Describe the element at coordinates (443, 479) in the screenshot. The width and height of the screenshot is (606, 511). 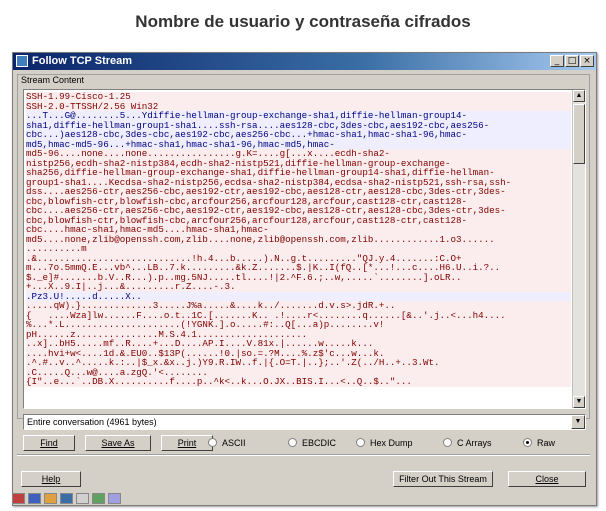
I see `filter-out-stream-button: Filter Out This Stream` at that location.